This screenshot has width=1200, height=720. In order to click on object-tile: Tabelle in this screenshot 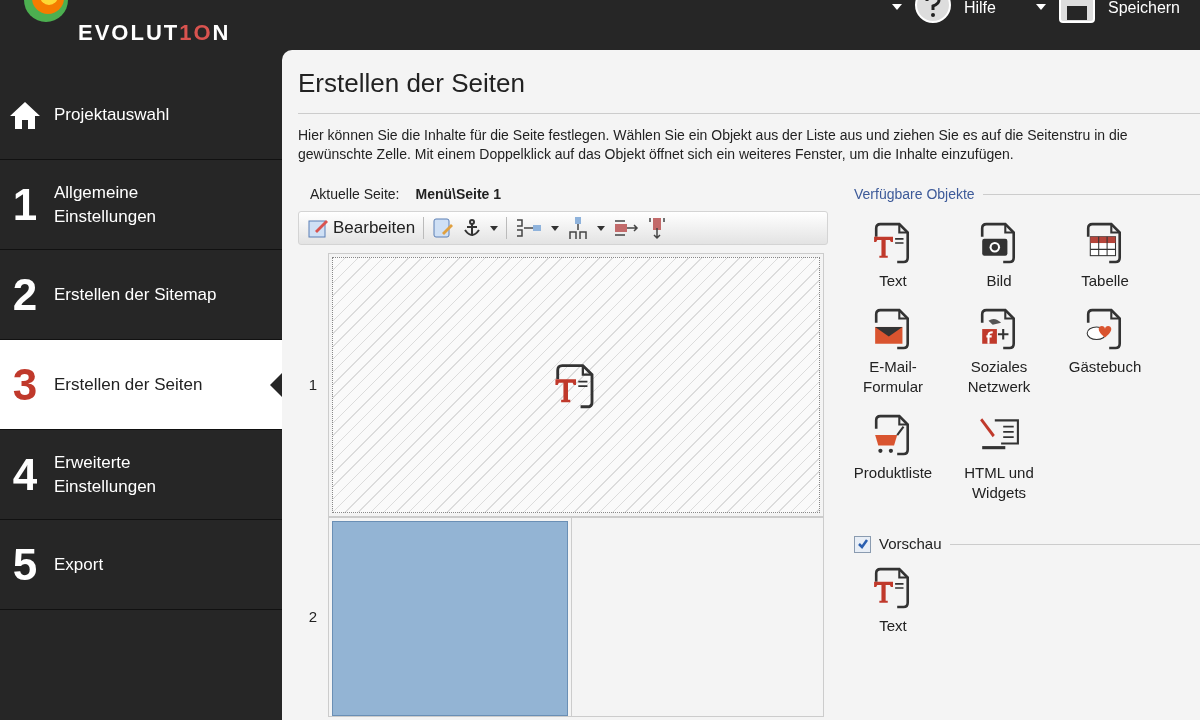, I will do `click(1105, 255)`.